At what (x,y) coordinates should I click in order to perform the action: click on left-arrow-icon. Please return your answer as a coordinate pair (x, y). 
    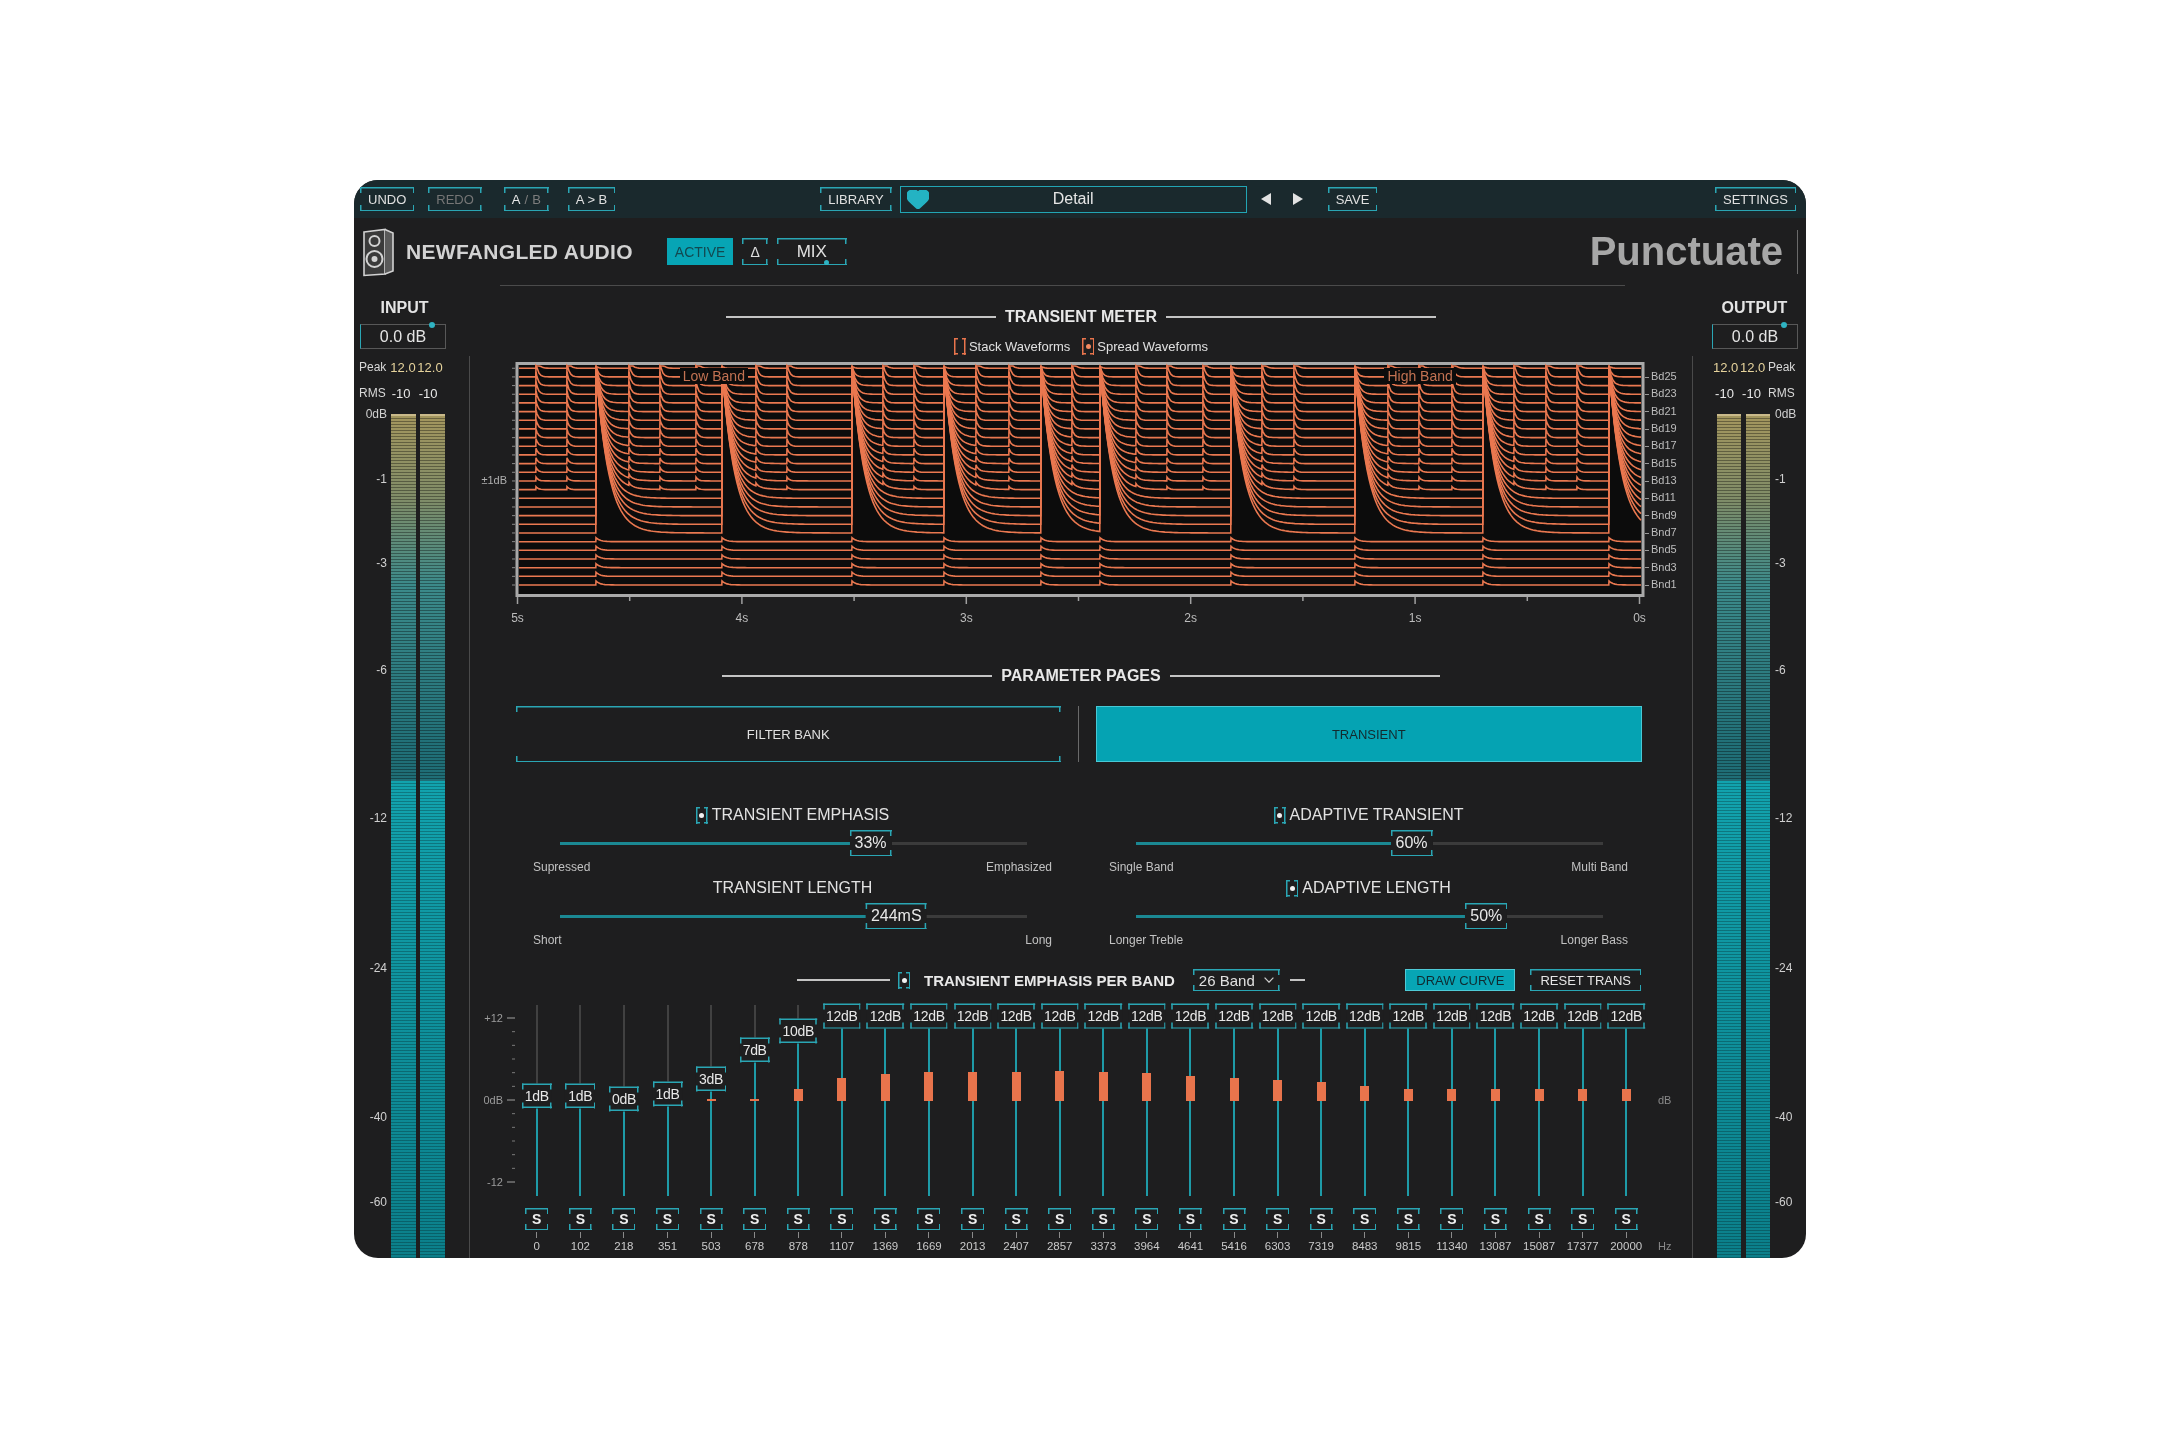
    Looking at the image, I should click on (1265, 199).